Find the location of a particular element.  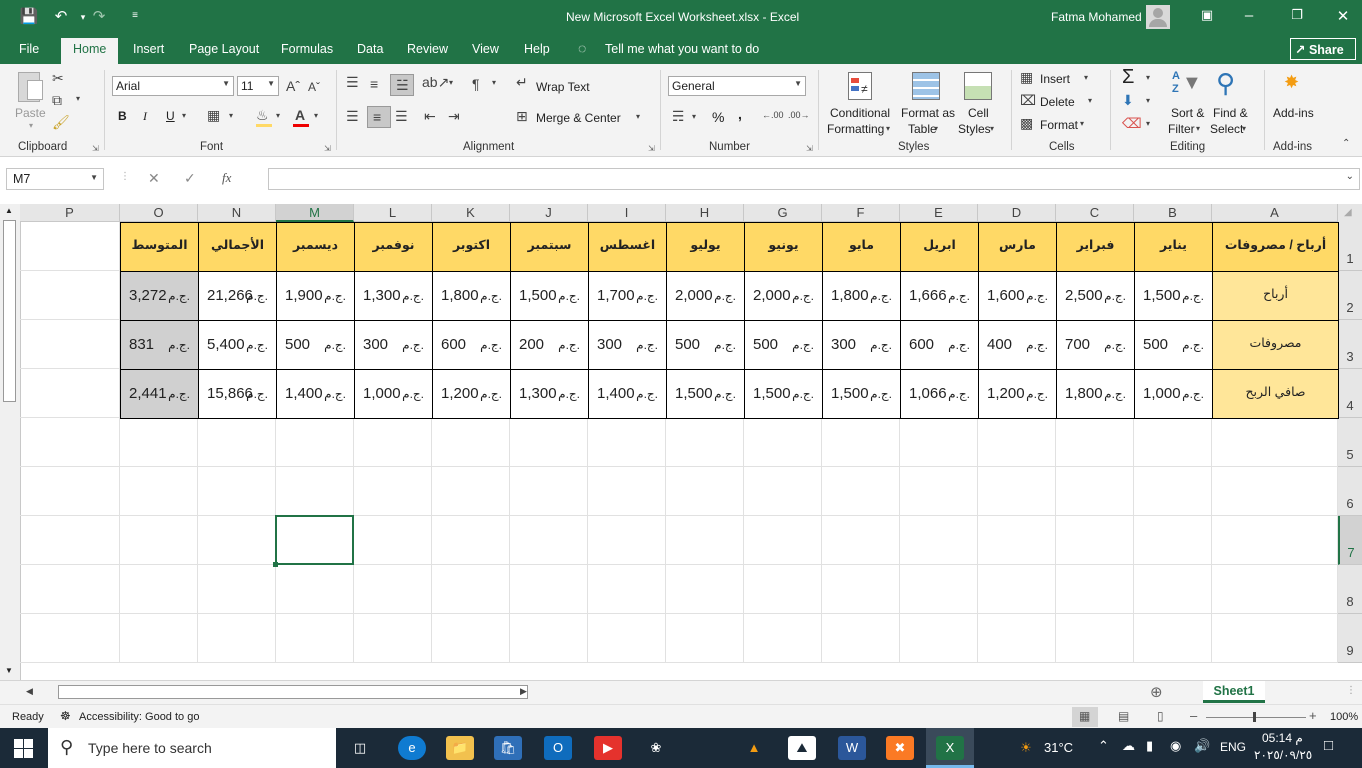

cell-p4 is located at coordinates (70, 393).